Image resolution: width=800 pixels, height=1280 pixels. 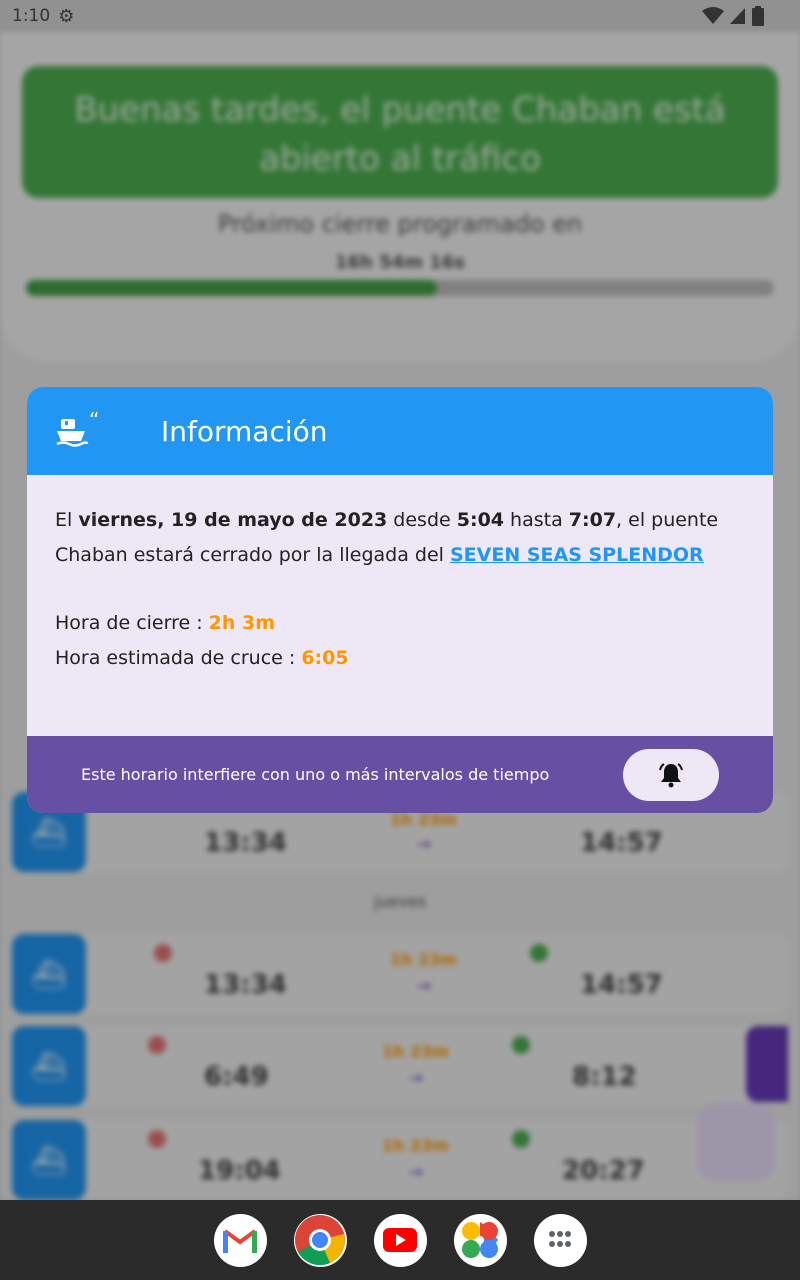 I want to click on end-time: 7:07, so click(x=592, y=520).